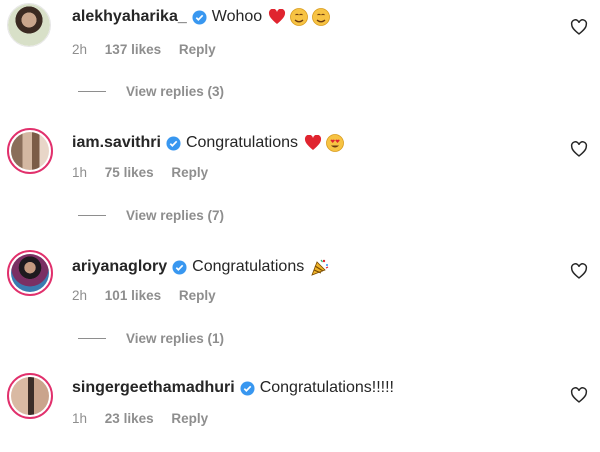  Describe the element at coordinates (175, 215) in the screenshot. I see `view-replies-button: View replies (7)` at that location.